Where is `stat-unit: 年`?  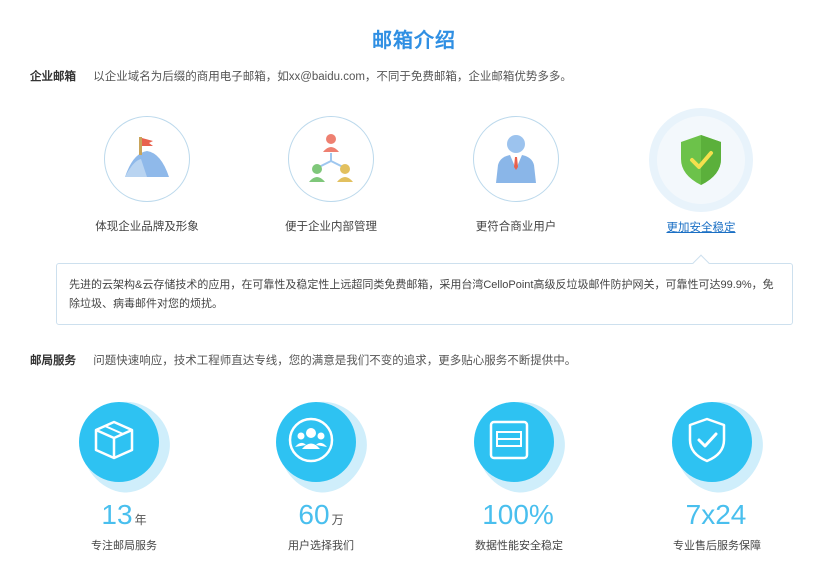 stat-unit: 年 is located at coordinates (140, 520).